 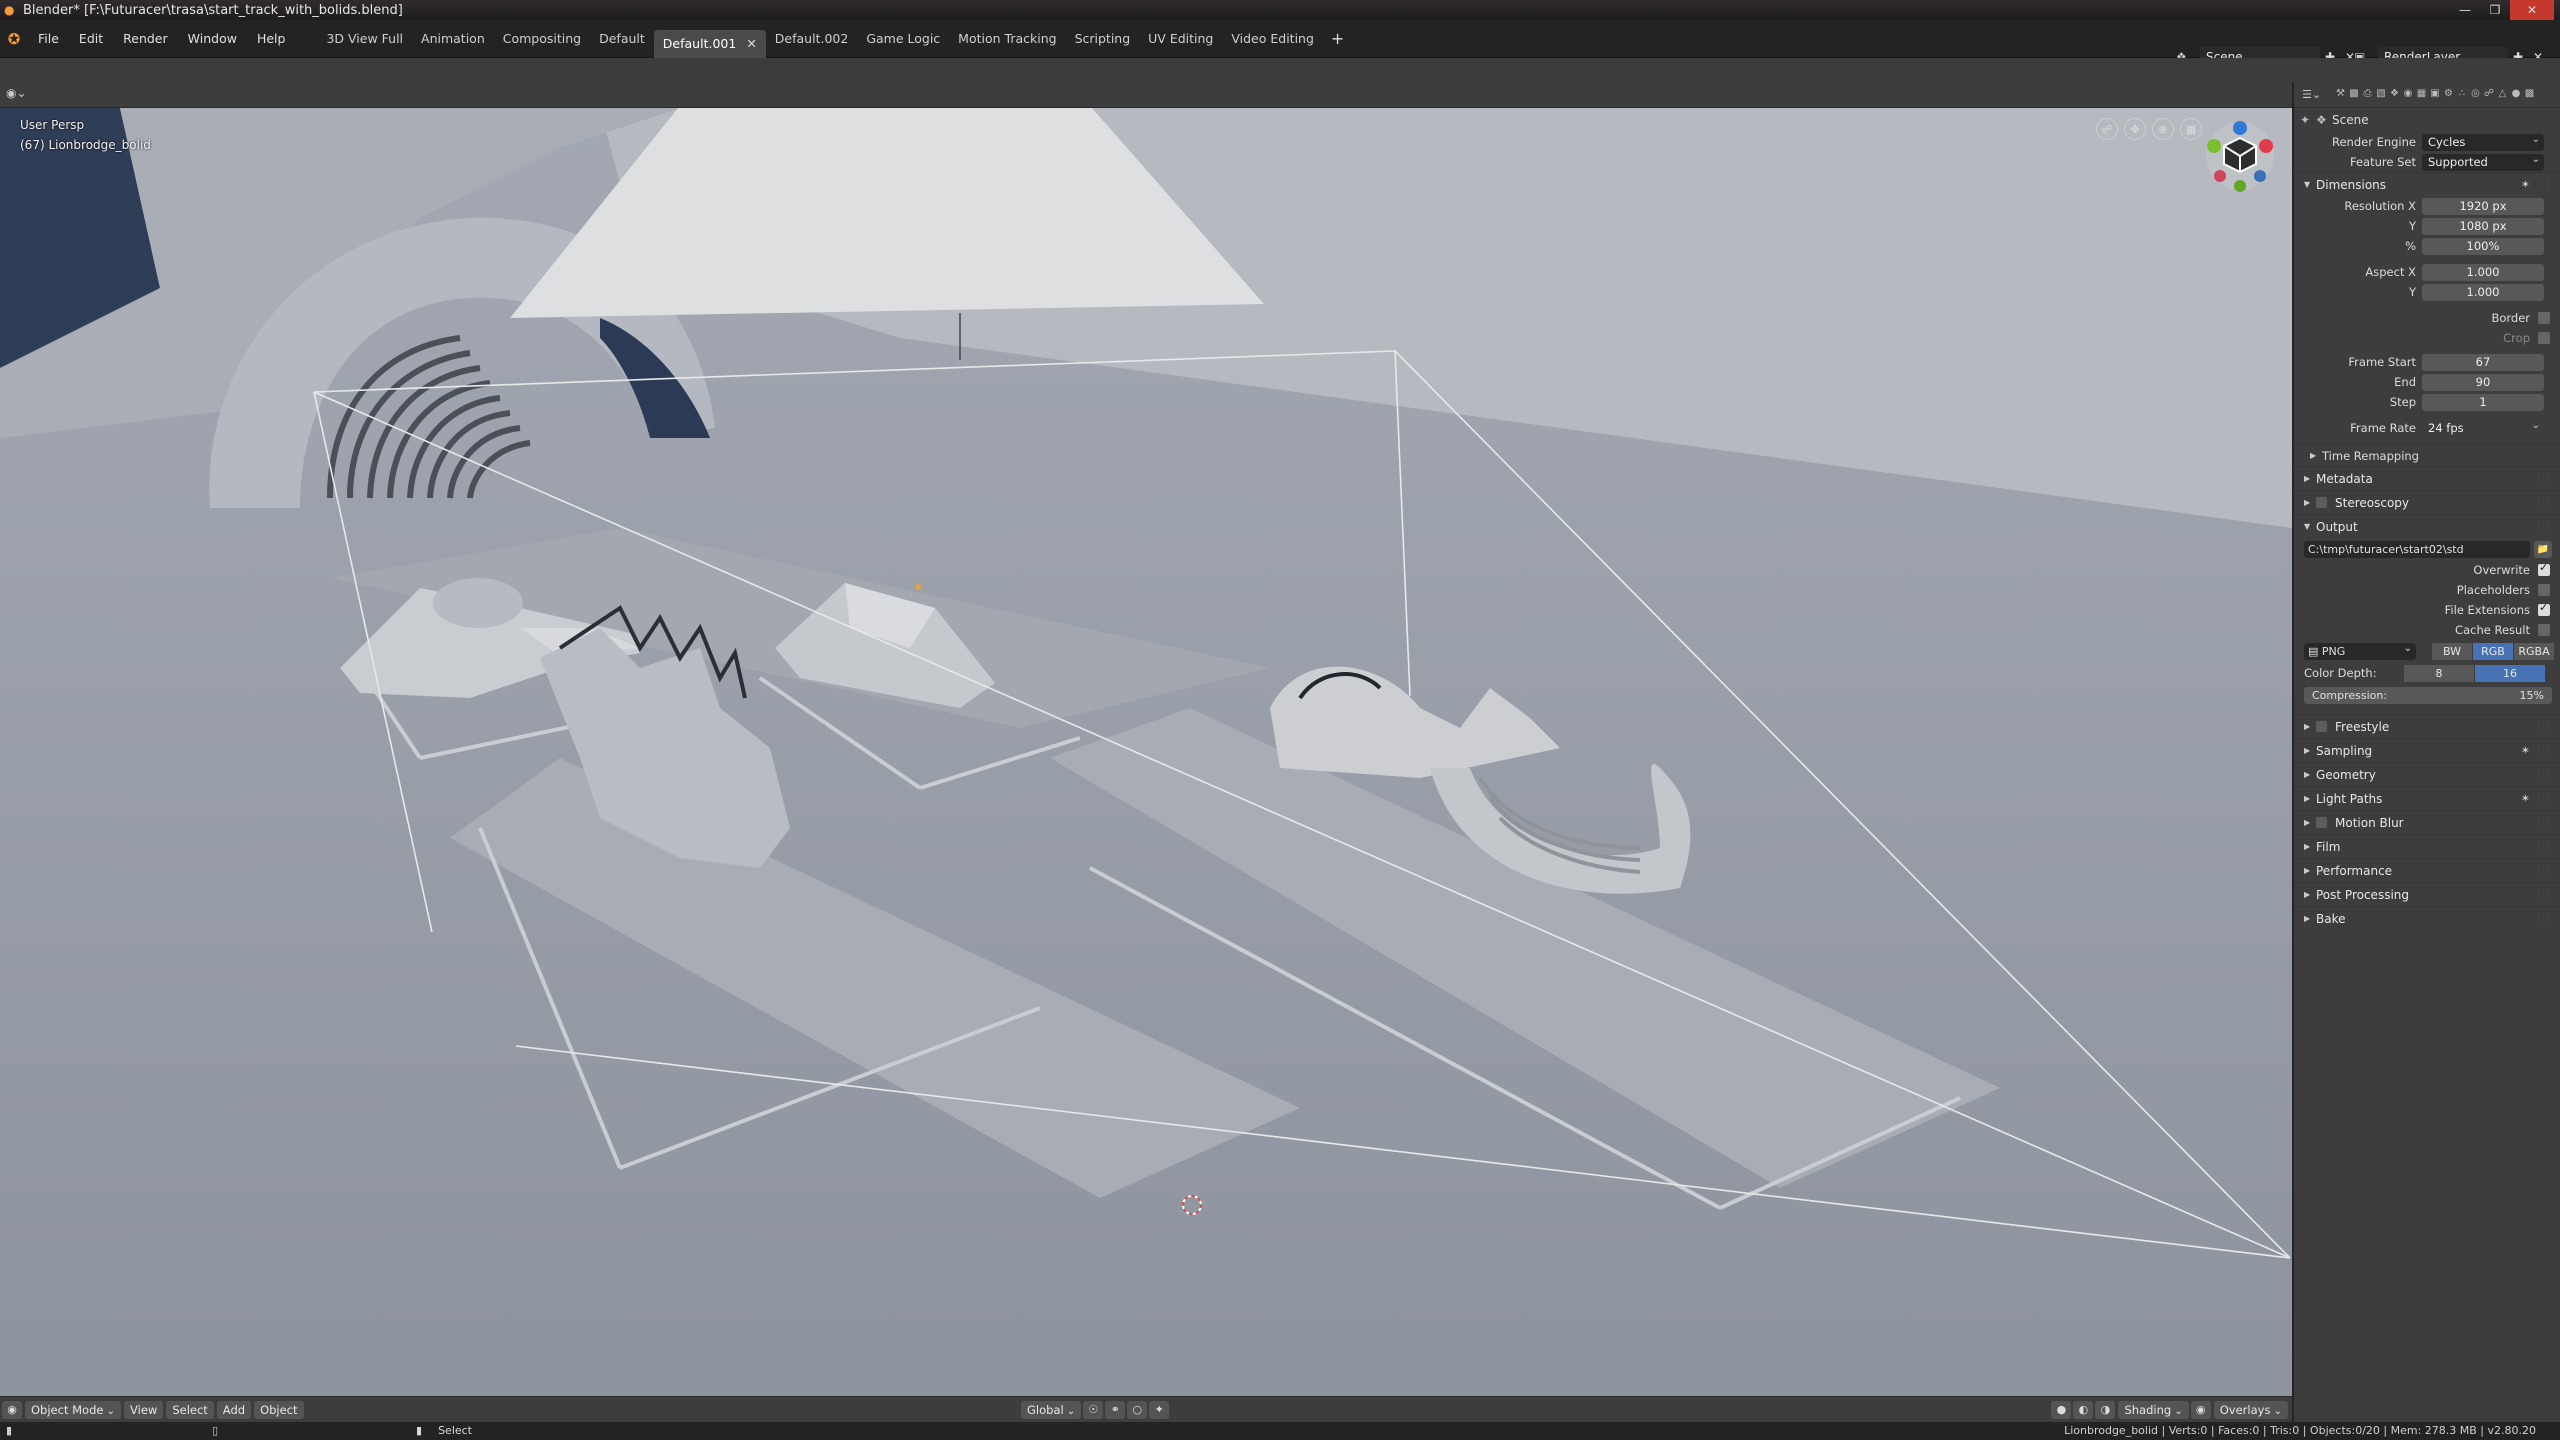 What do you see at coordinates (1159, 1410) in the screenshot?
I see `gizmo-toggle-icon: ✦` at bounding box center [1159, 1410].